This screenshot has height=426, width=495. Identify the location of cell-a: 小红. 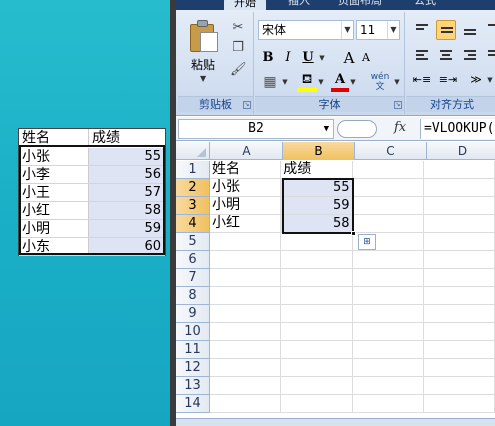
(246, 223).